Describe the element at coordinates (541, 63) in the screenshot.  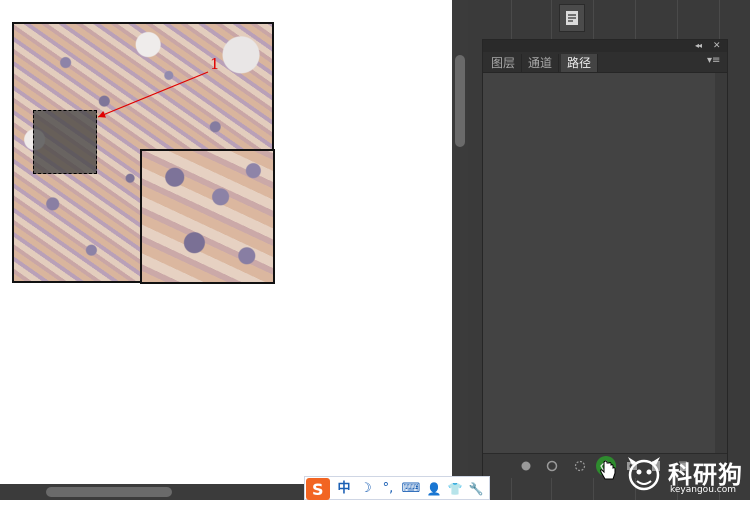
I see `tab-channels: 通道` at that location.